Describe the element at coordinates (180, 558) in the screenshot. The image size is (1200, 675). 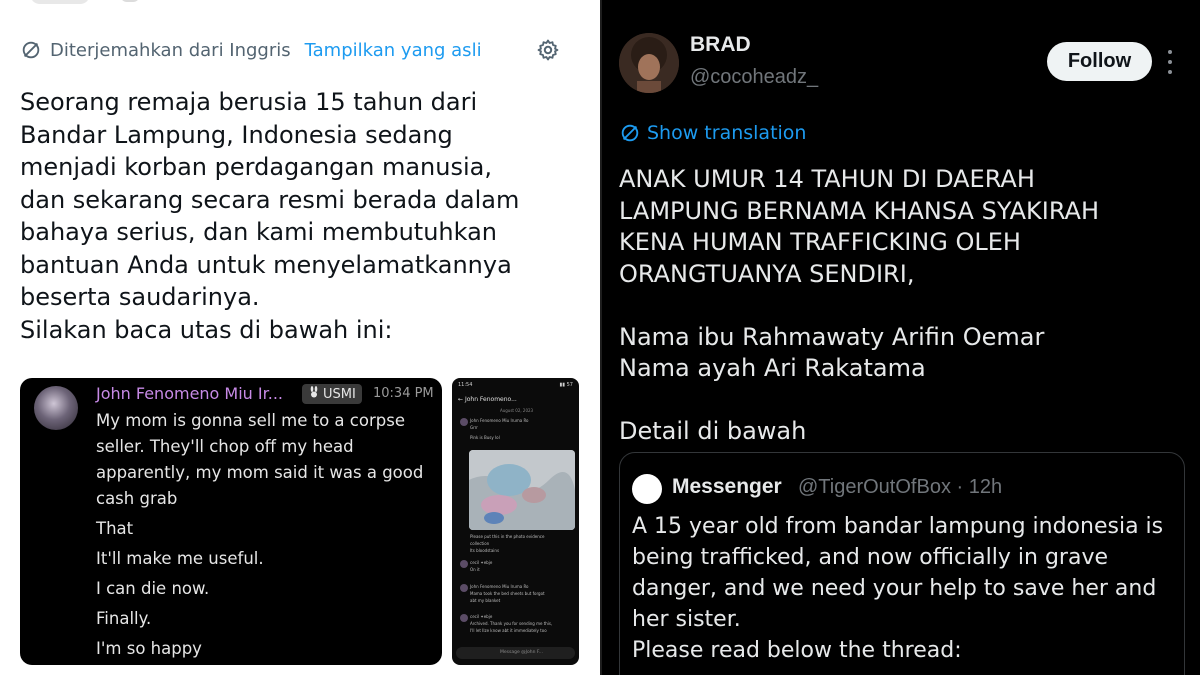
I see `chat-message-line: It'll make me useful.` at that location.